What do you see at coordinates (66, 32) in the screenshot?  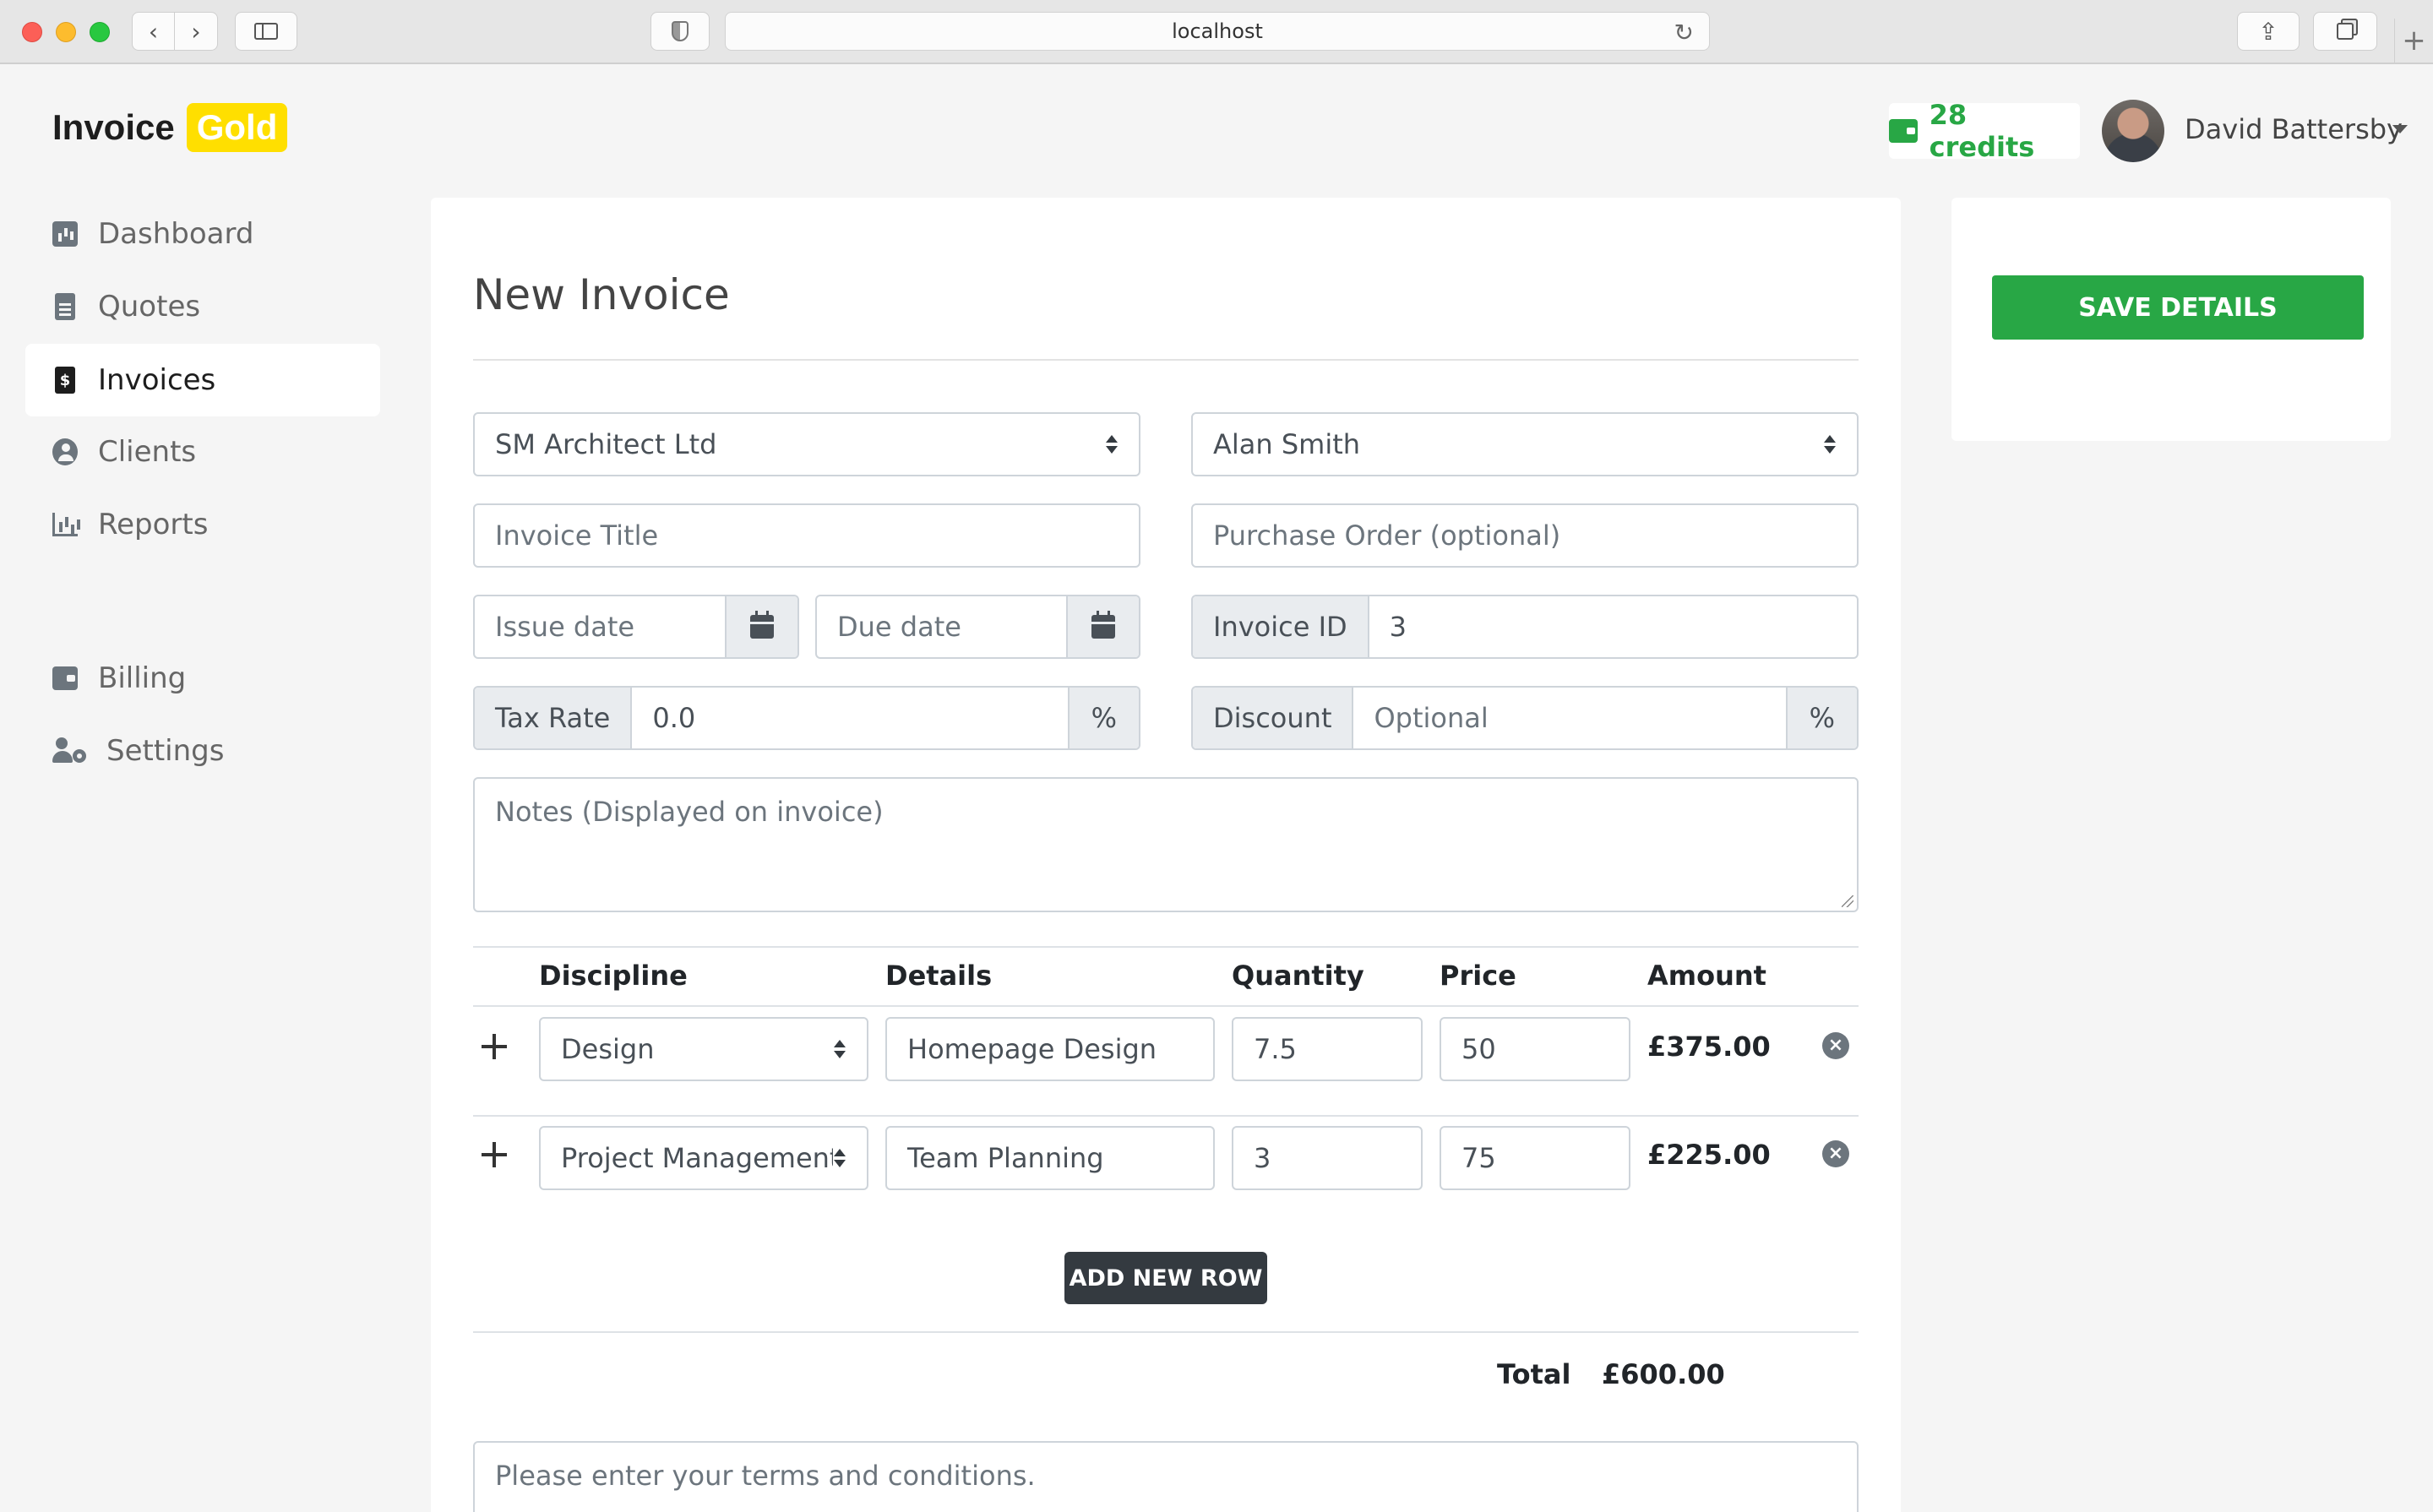 I see `minimize-window-button` at bounding box center [66, 32].